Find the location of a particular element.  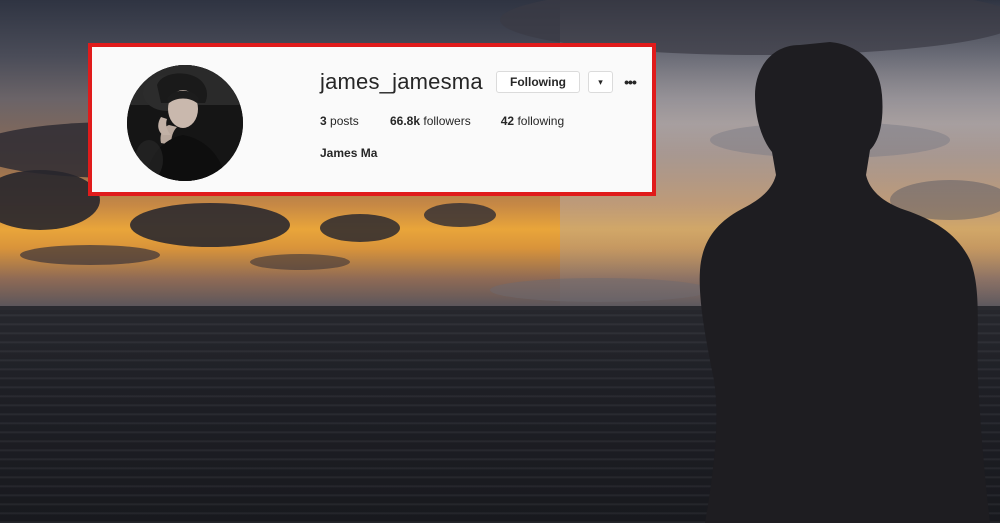

posts-count: 3 is located at coordinates (323, 121).